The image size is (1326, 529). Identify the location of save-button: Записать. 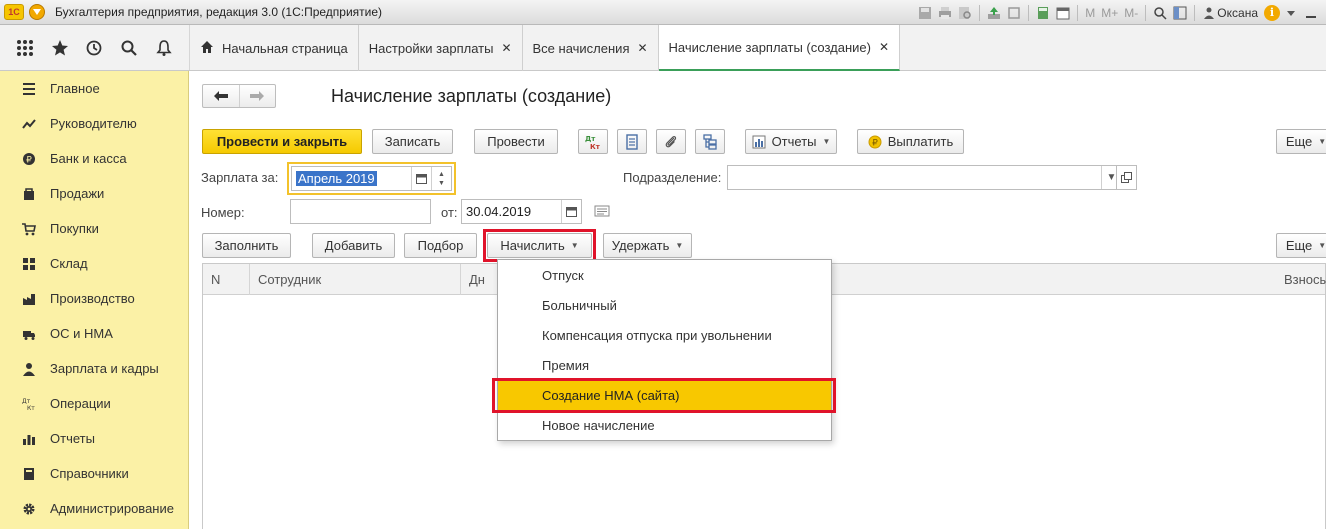
(412, 141).